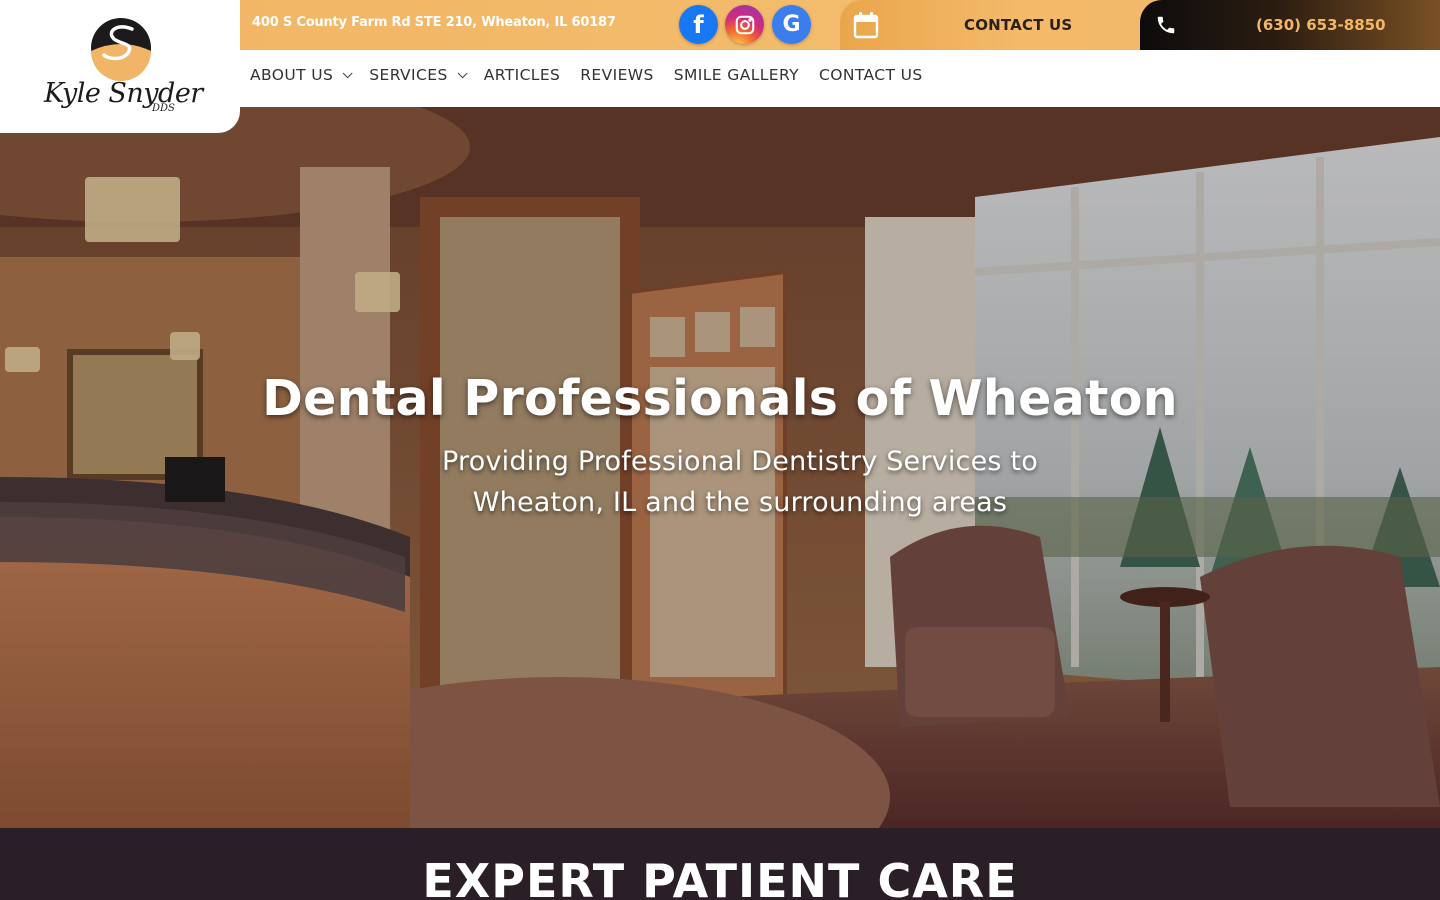 The image size is (1440, 900). I want to click on section-title: EXPERT PATIENT CARE, so click(720, 877).